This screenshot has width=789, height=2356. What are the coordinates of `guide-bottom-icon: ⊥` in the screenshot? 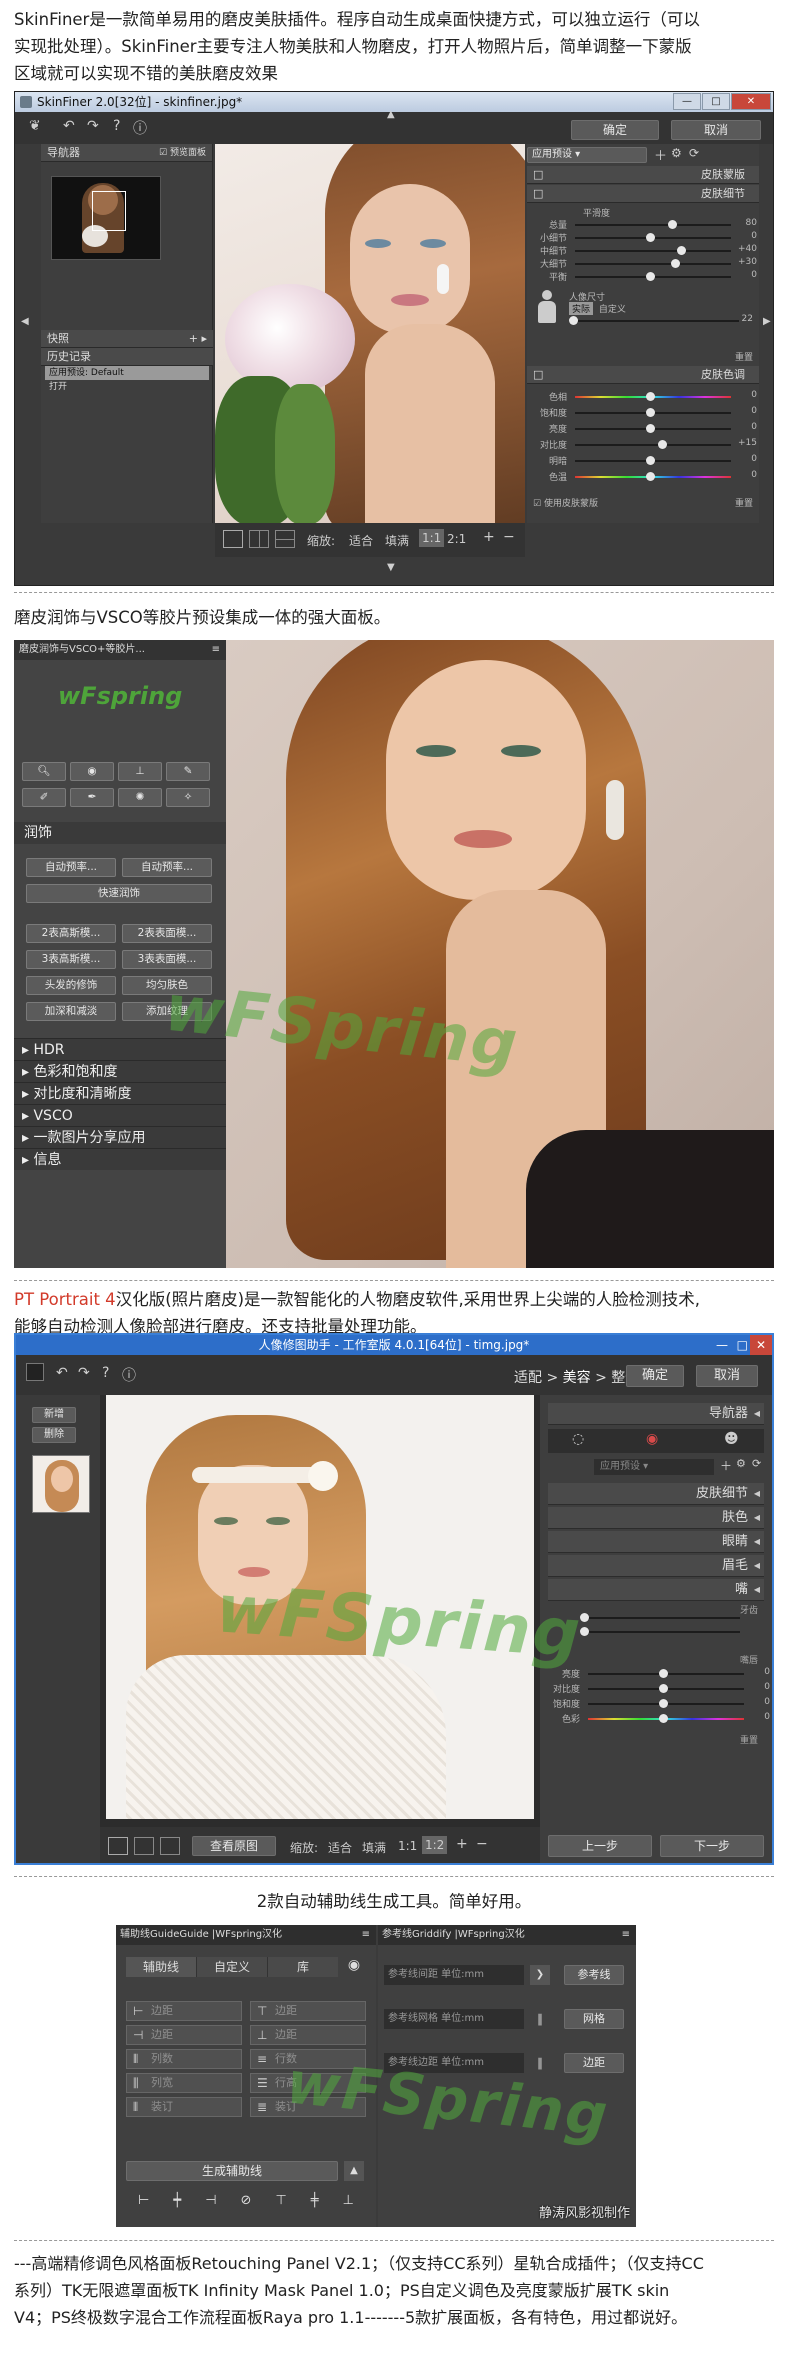 It's located at (348, 2204).